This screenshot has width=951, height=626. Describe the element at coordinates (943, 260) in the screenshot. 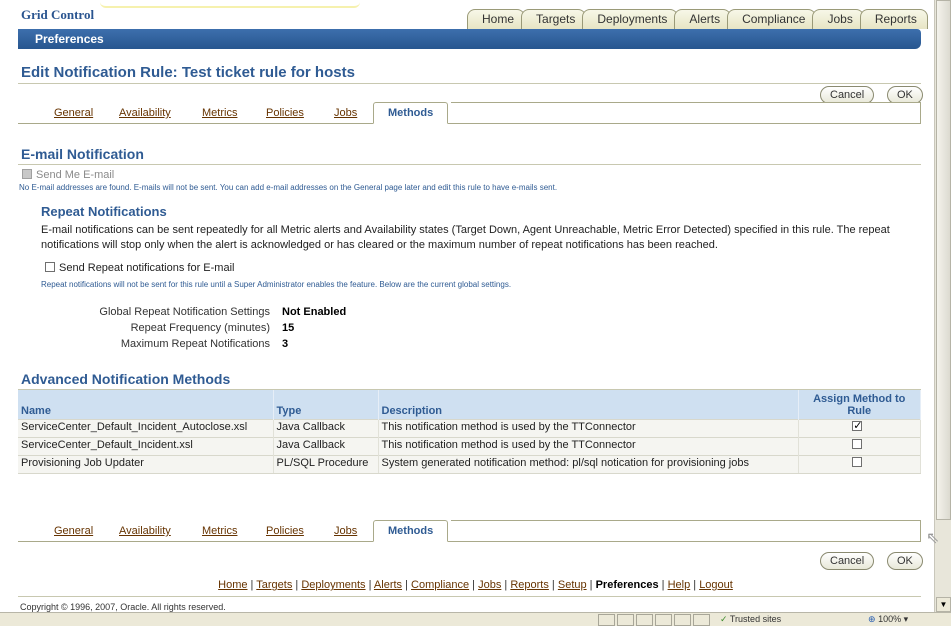

I see `scrollbar-thumb` at that location.